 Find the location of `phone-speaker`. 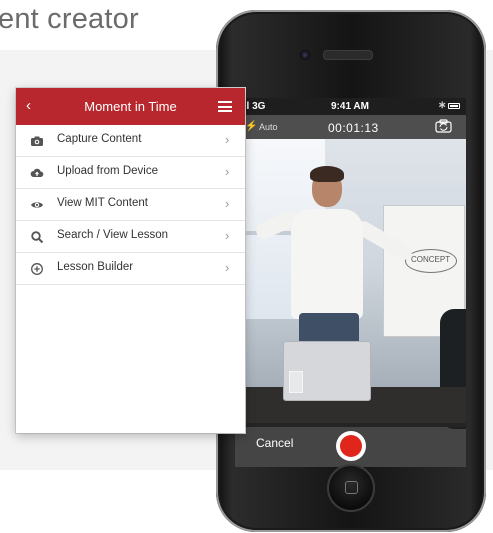

phone-speaker is located at coordinates (348, 55).